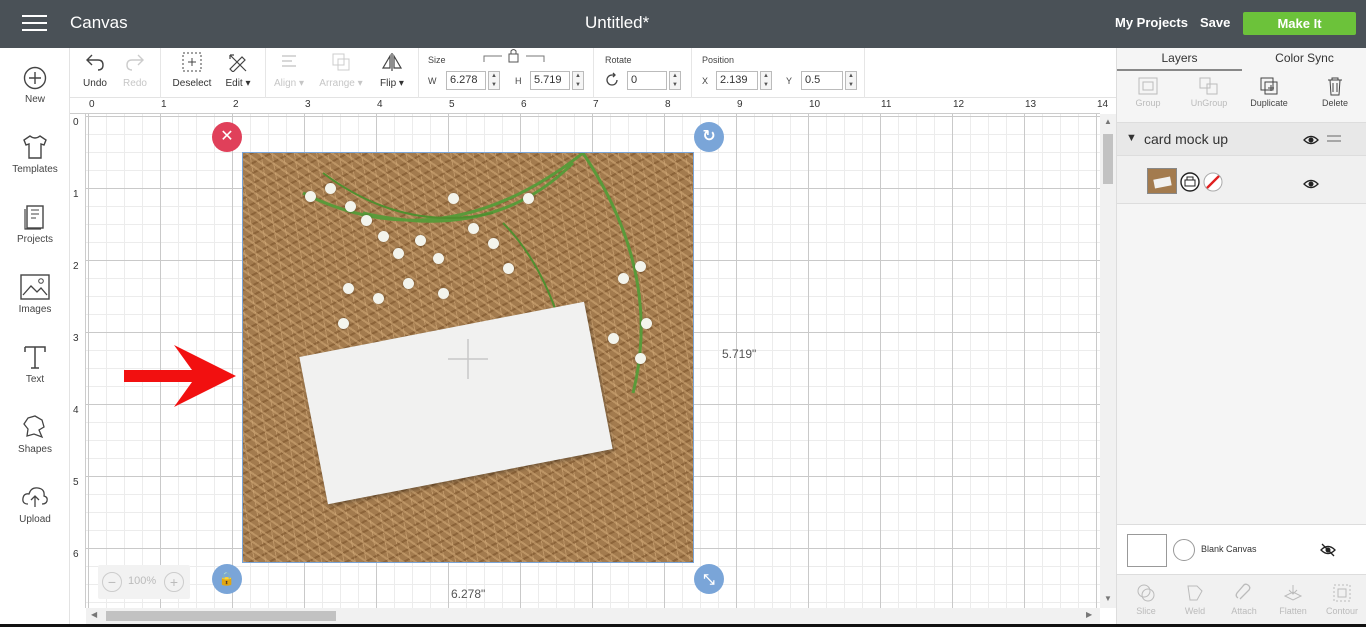  I want to click on zoom-out-button: −, so click(112, 582).